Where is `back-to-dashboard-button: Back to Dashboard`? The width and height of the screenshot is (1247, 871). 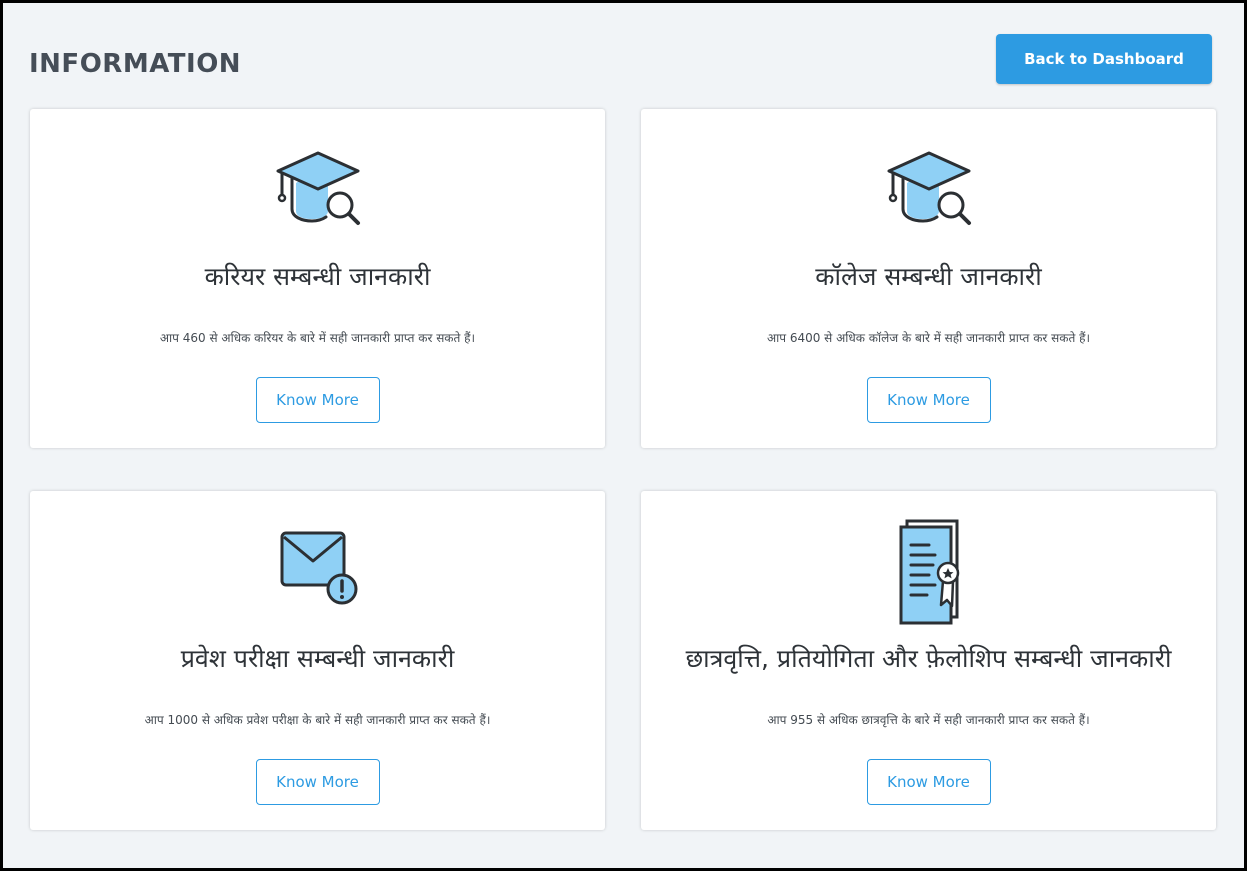 back-to-dashboard-button: Back to Dashboard is located at coordinates (1104, 59).